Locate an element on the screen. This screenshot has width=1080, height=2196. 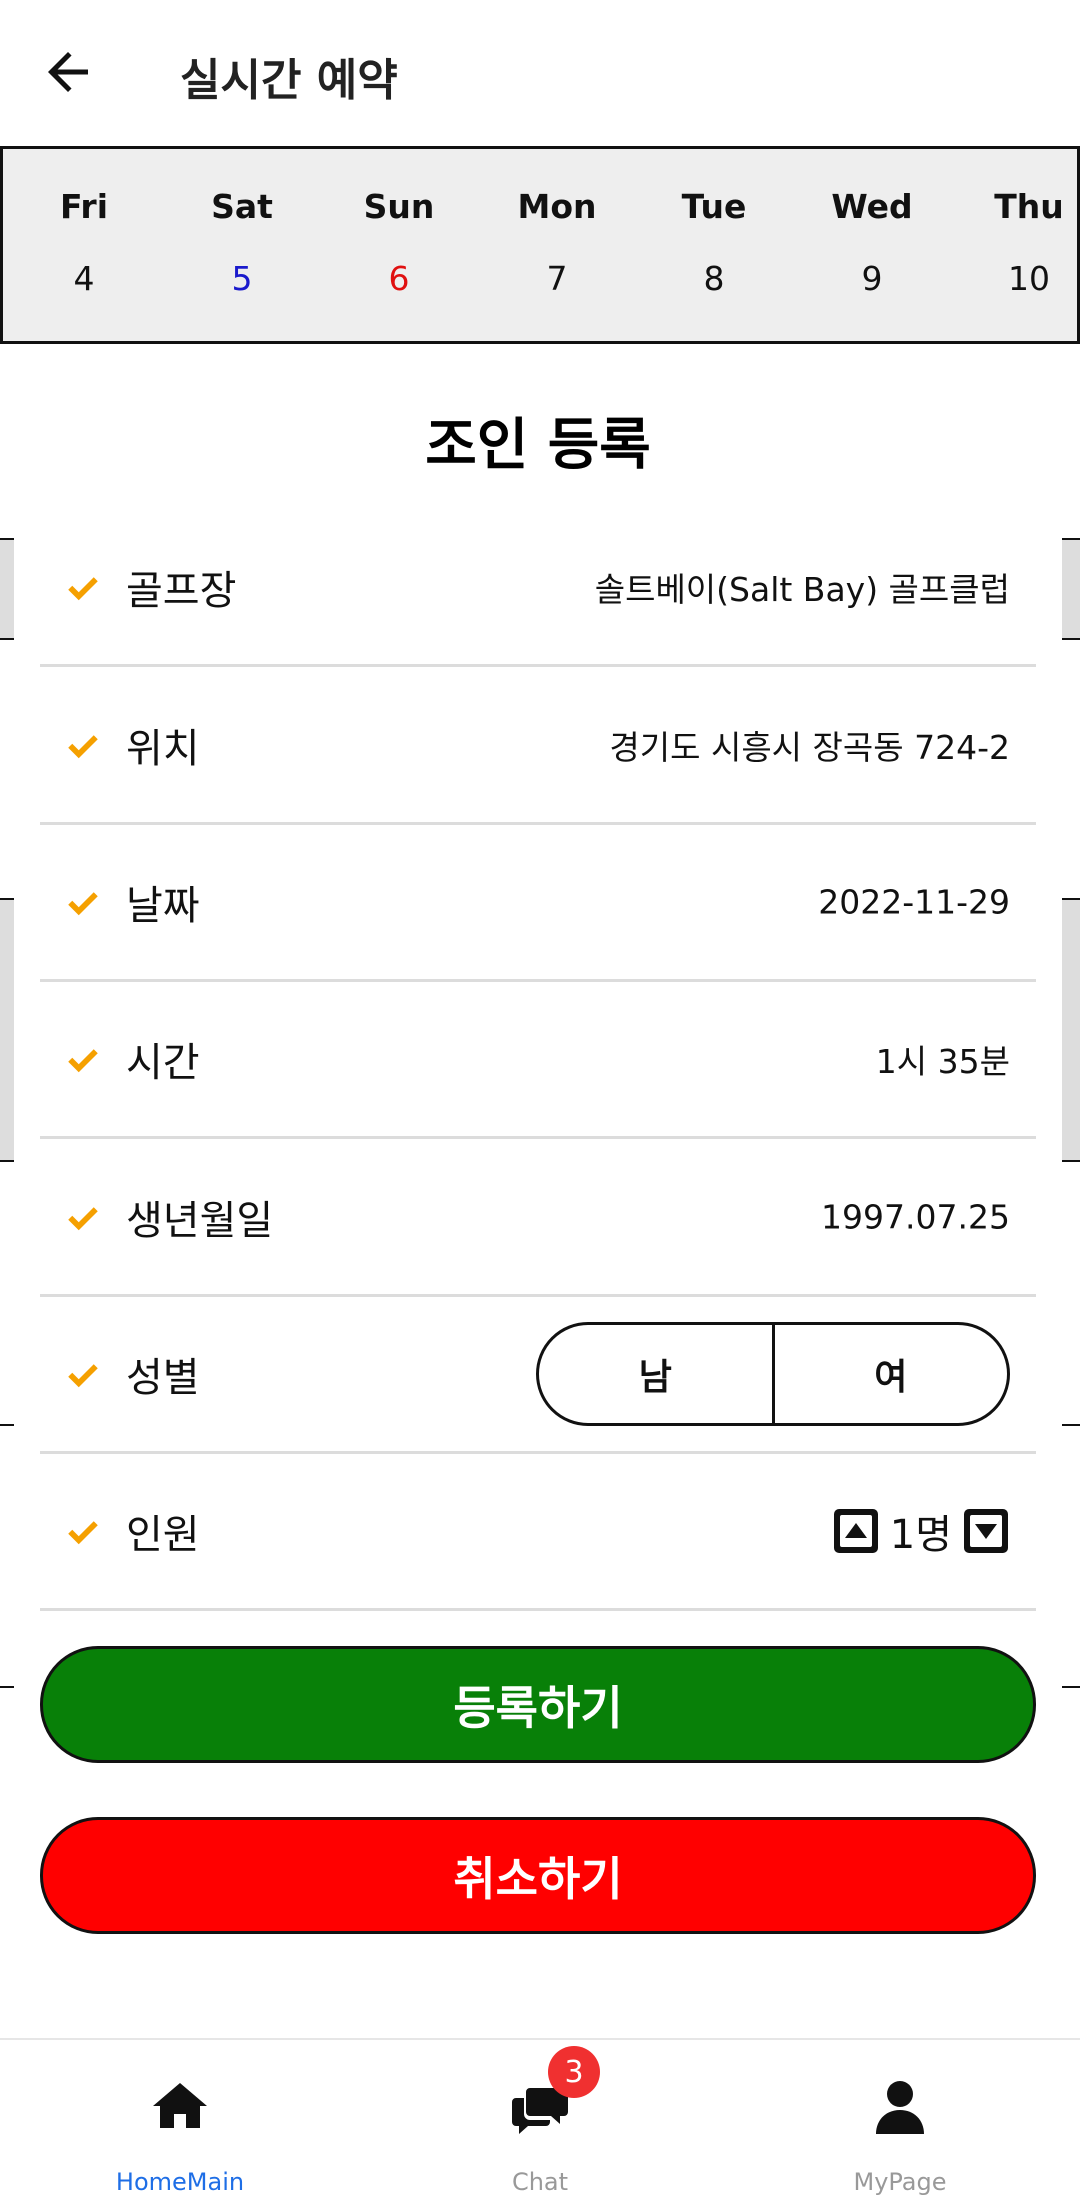
user-icon is located at coordinates (900, 2107).